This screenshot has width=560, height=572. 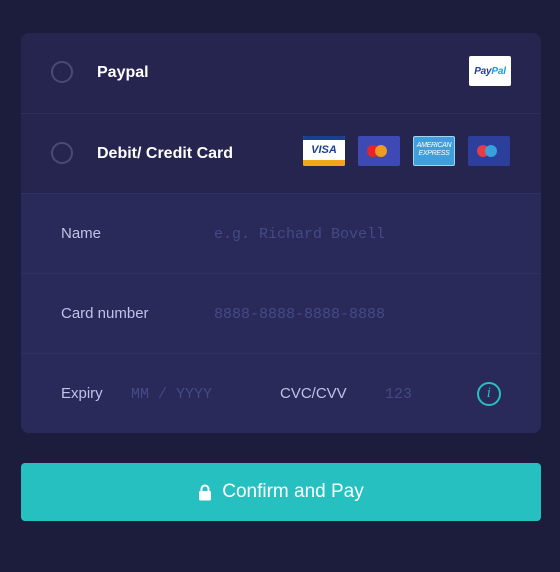 I want to click on paypal-radio, so click(x=62, y=72).